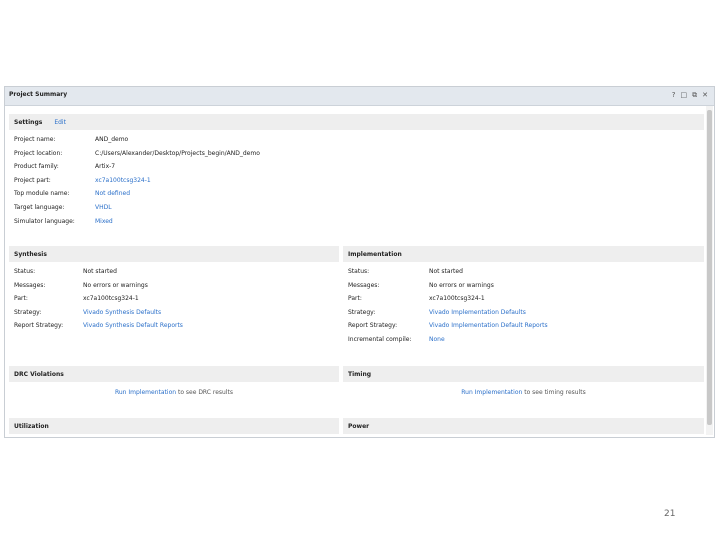 This screenshot has height=540, width=720. I want to click on settings-row-value: Mixed, so click(104, 221).